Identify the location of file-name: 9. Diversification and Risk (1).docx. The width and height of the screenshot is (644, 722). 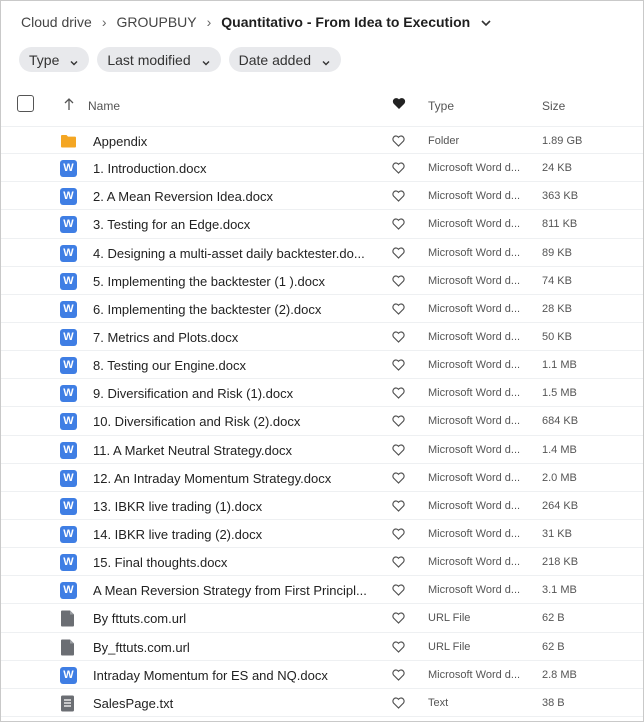
(232, 393).